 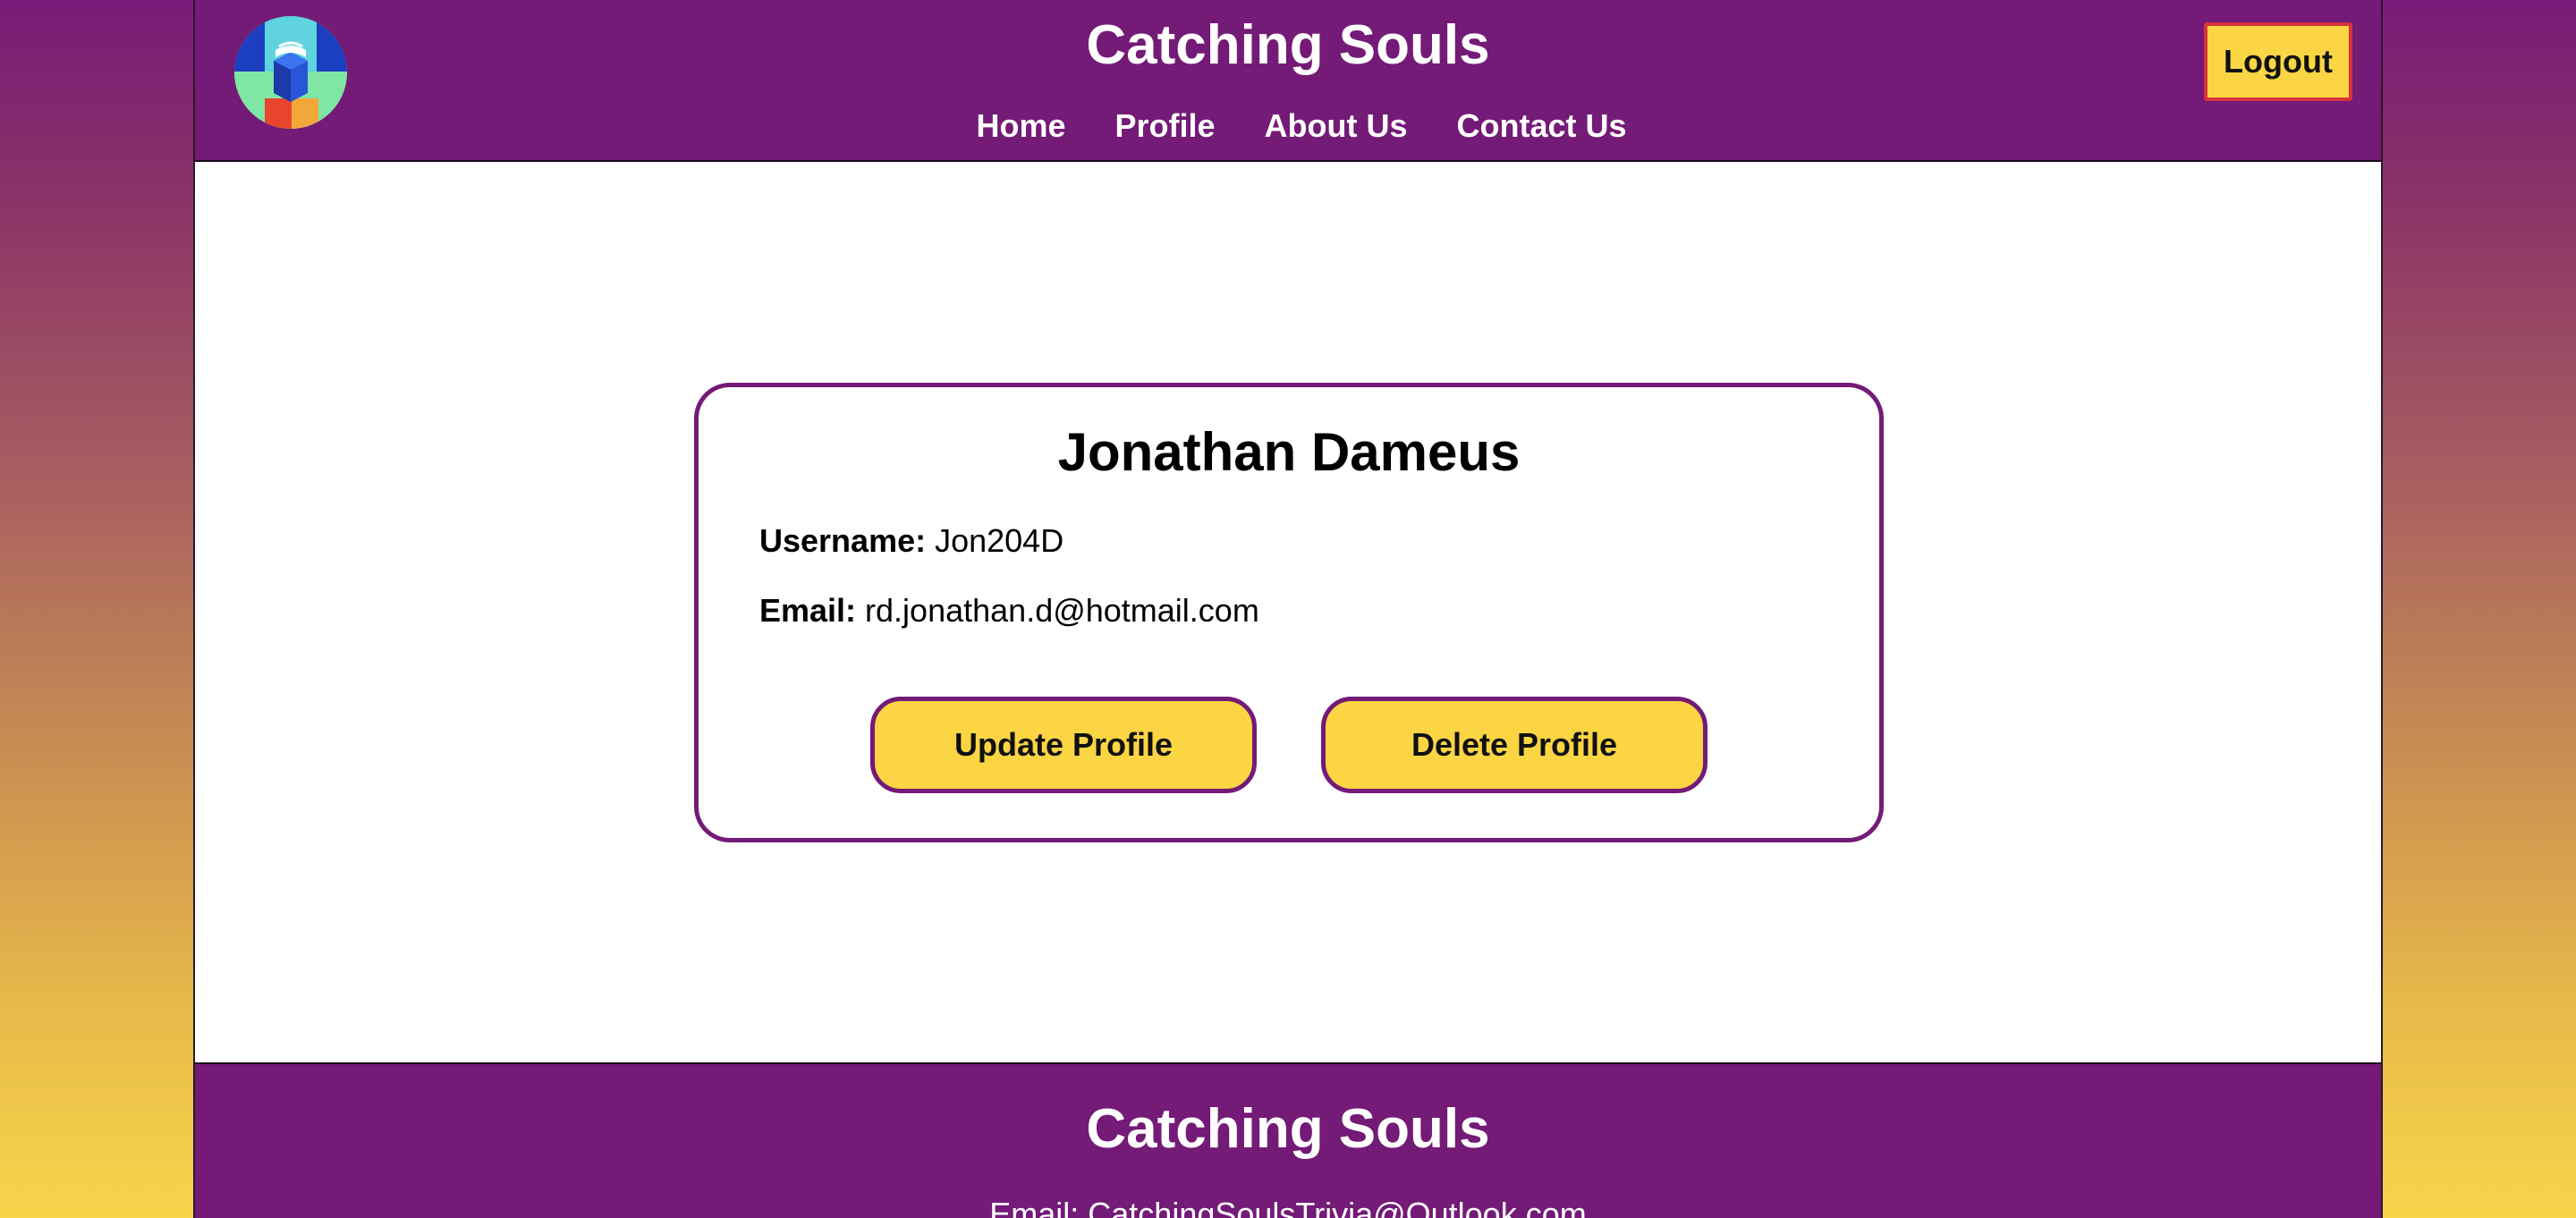 I want to click on username-label: Username:, so click(x=847, y=540).